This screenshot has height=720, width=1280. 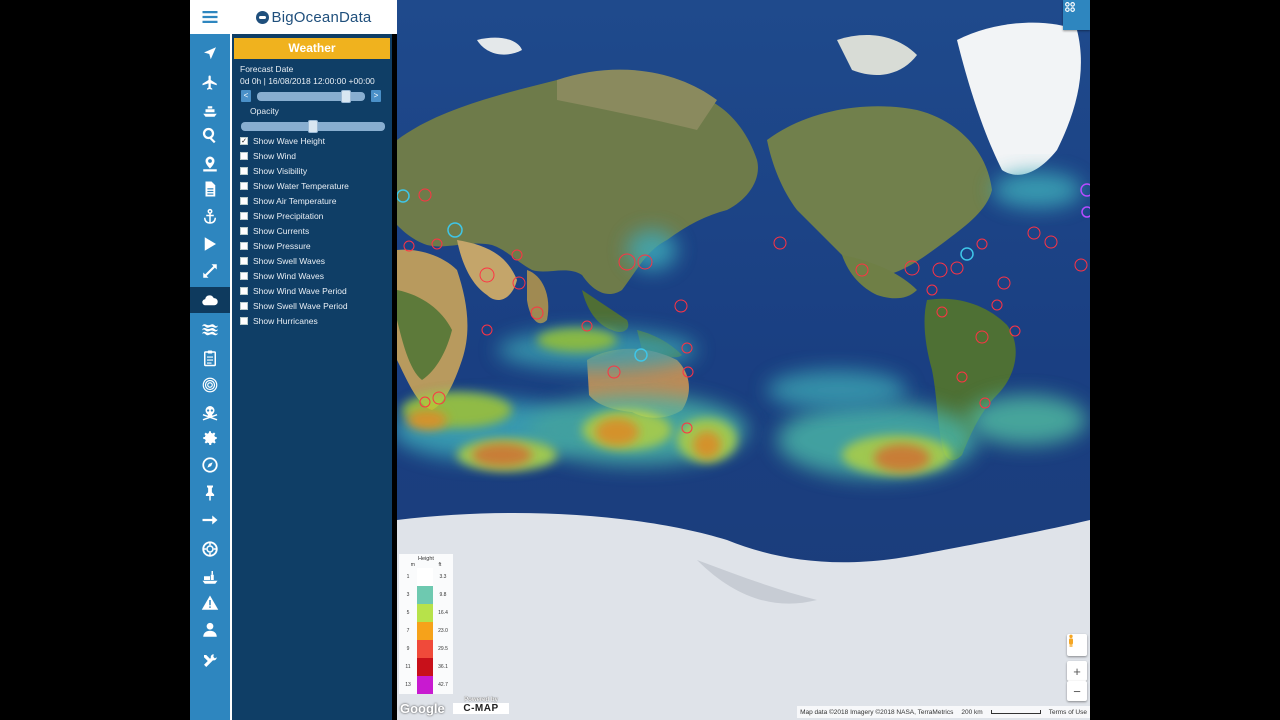 I want to click on option-checkbox: ✓, so click(x=244, y=141).